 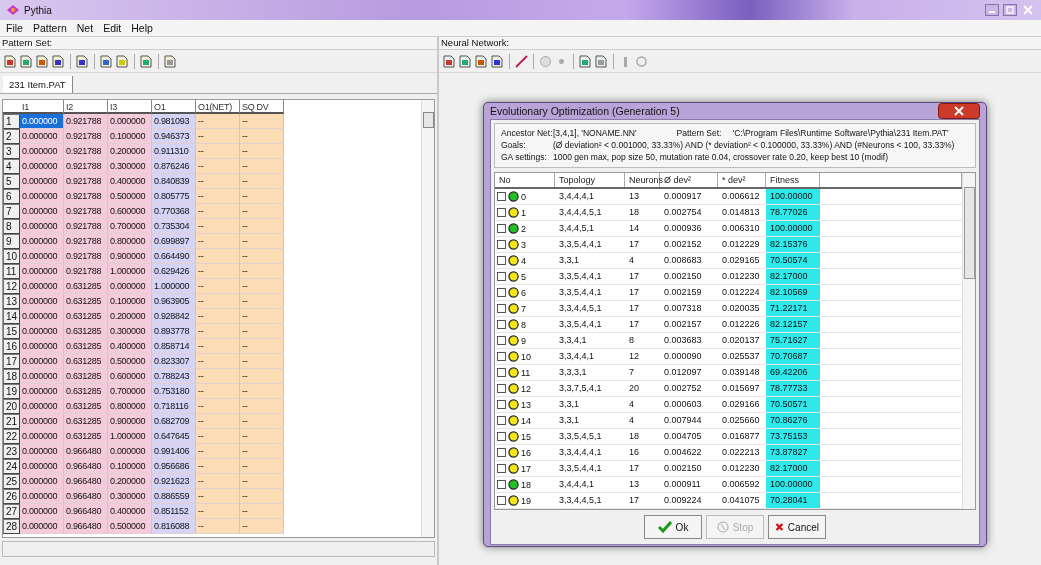 What do you see at coordinates (11, 511) in the screenshot?
I see `row-number: 27` at bounding box center [11, 511].